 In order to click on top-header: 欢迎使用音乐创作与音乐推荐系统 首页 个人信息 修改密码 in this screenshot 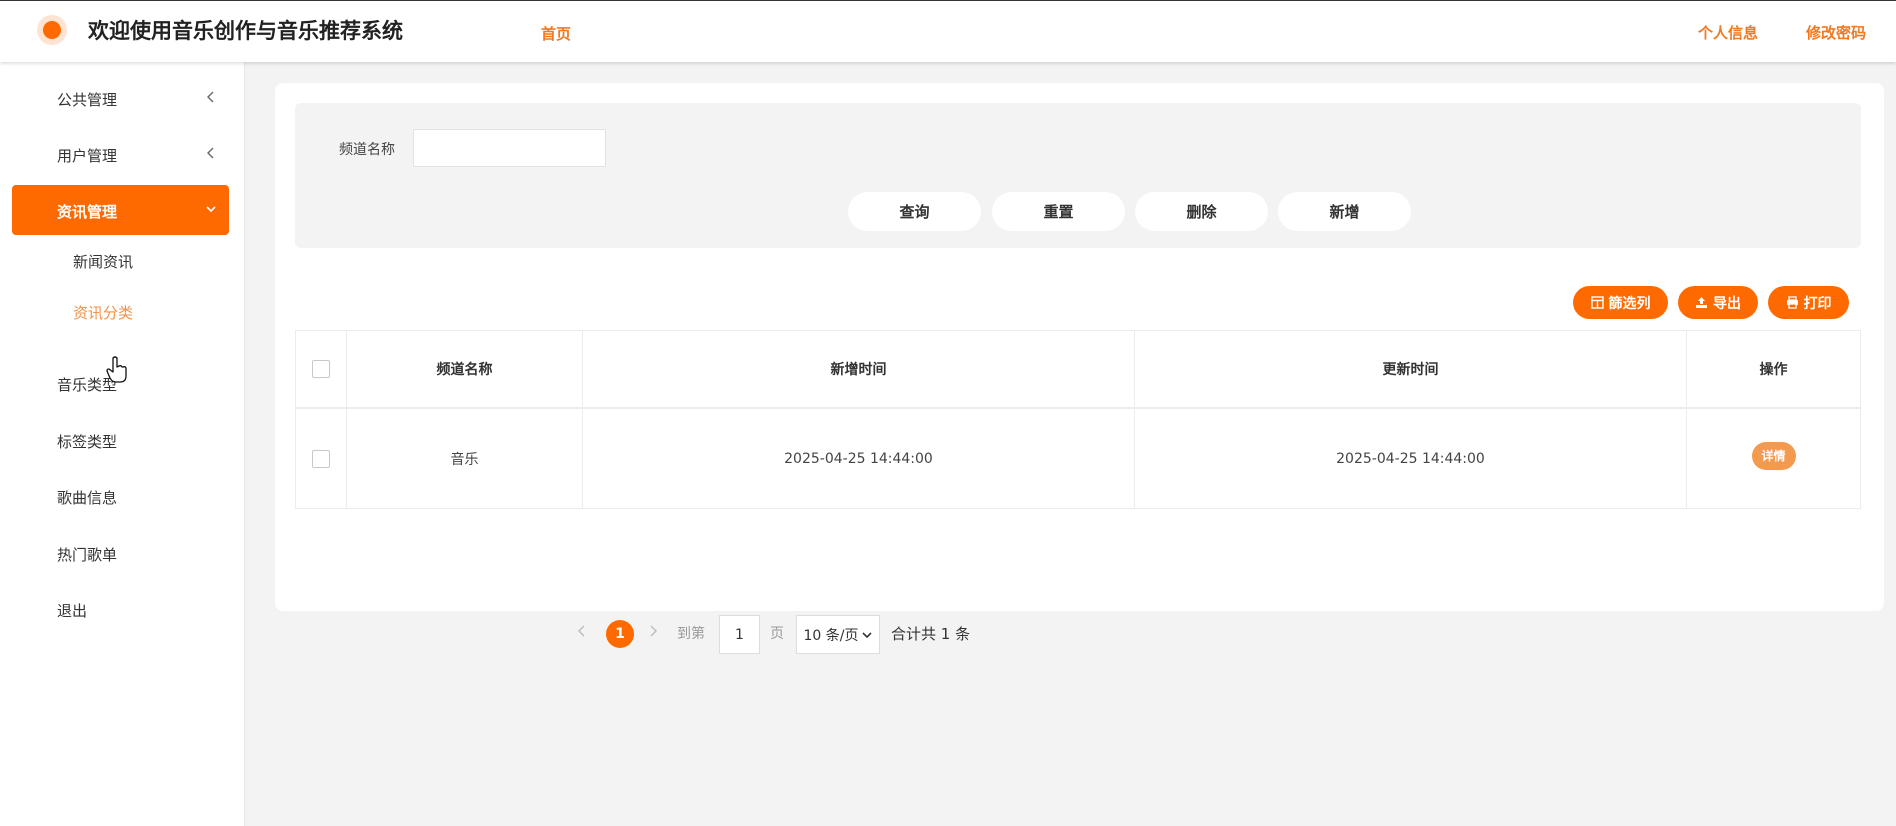, I will do `click(948, 31)`.